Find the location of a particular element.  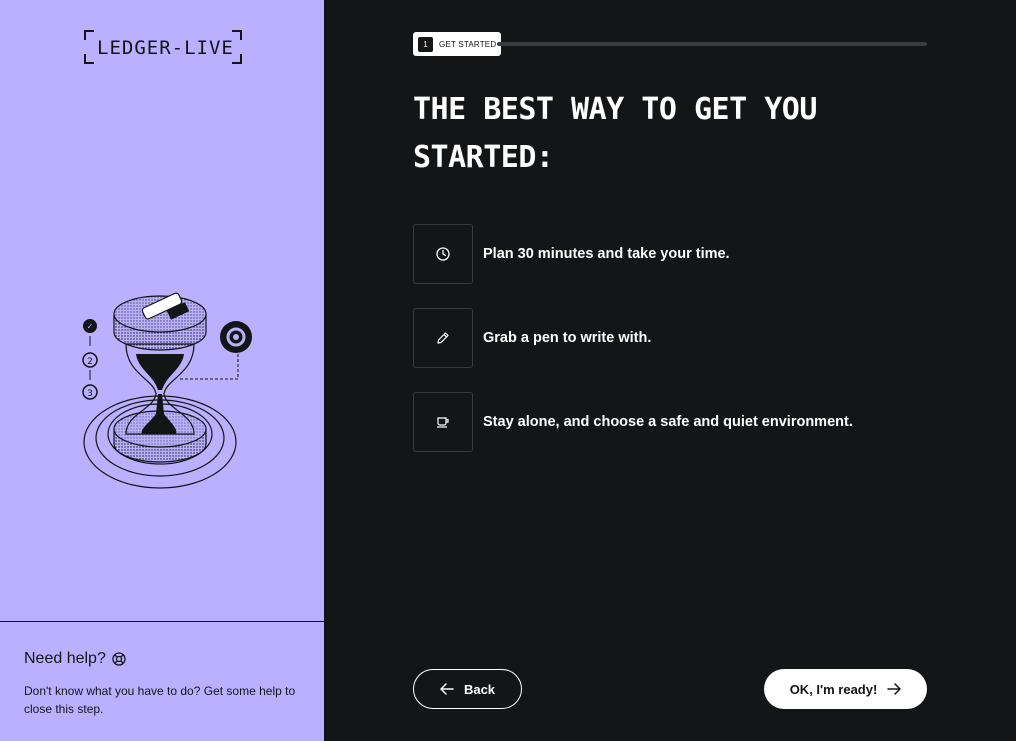

back-button-label: Back is located at coordinates (479, 689).